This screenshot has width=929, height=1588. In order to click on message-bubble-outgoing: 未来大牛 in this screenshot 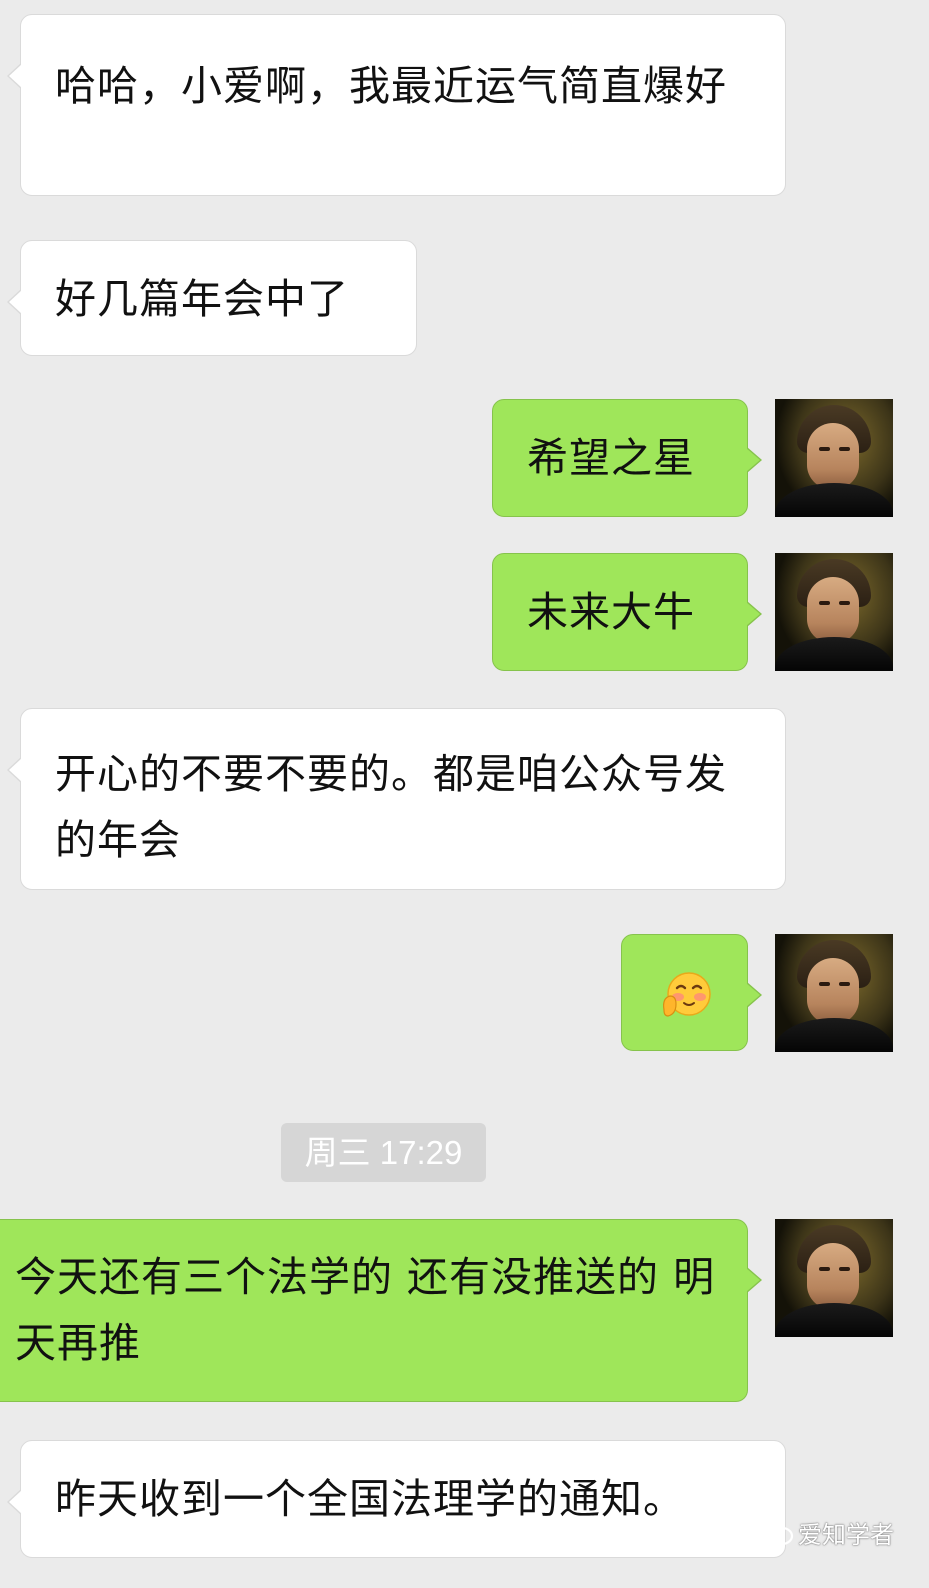, I will do `click(627, 612)`.